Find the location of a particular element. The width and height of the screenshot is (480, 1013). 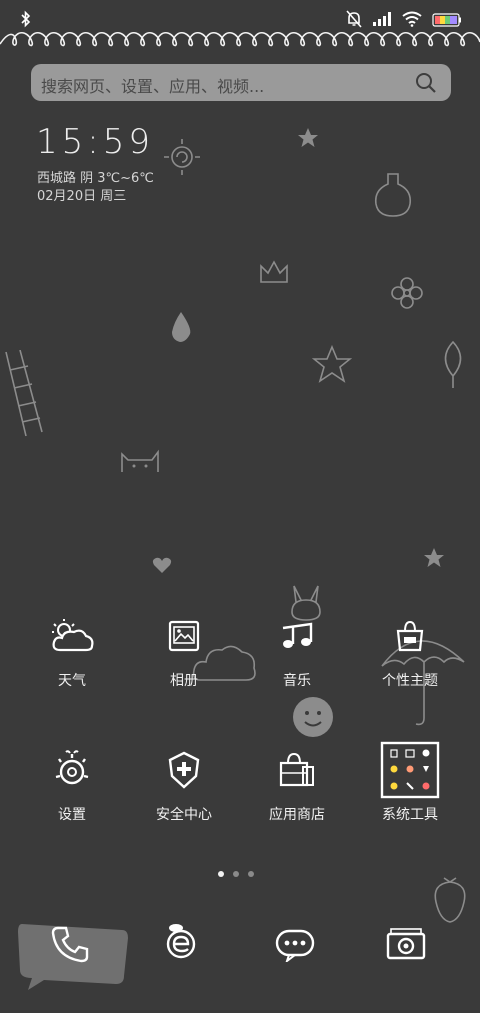

dock-browser is located at coordinates (180, 942).